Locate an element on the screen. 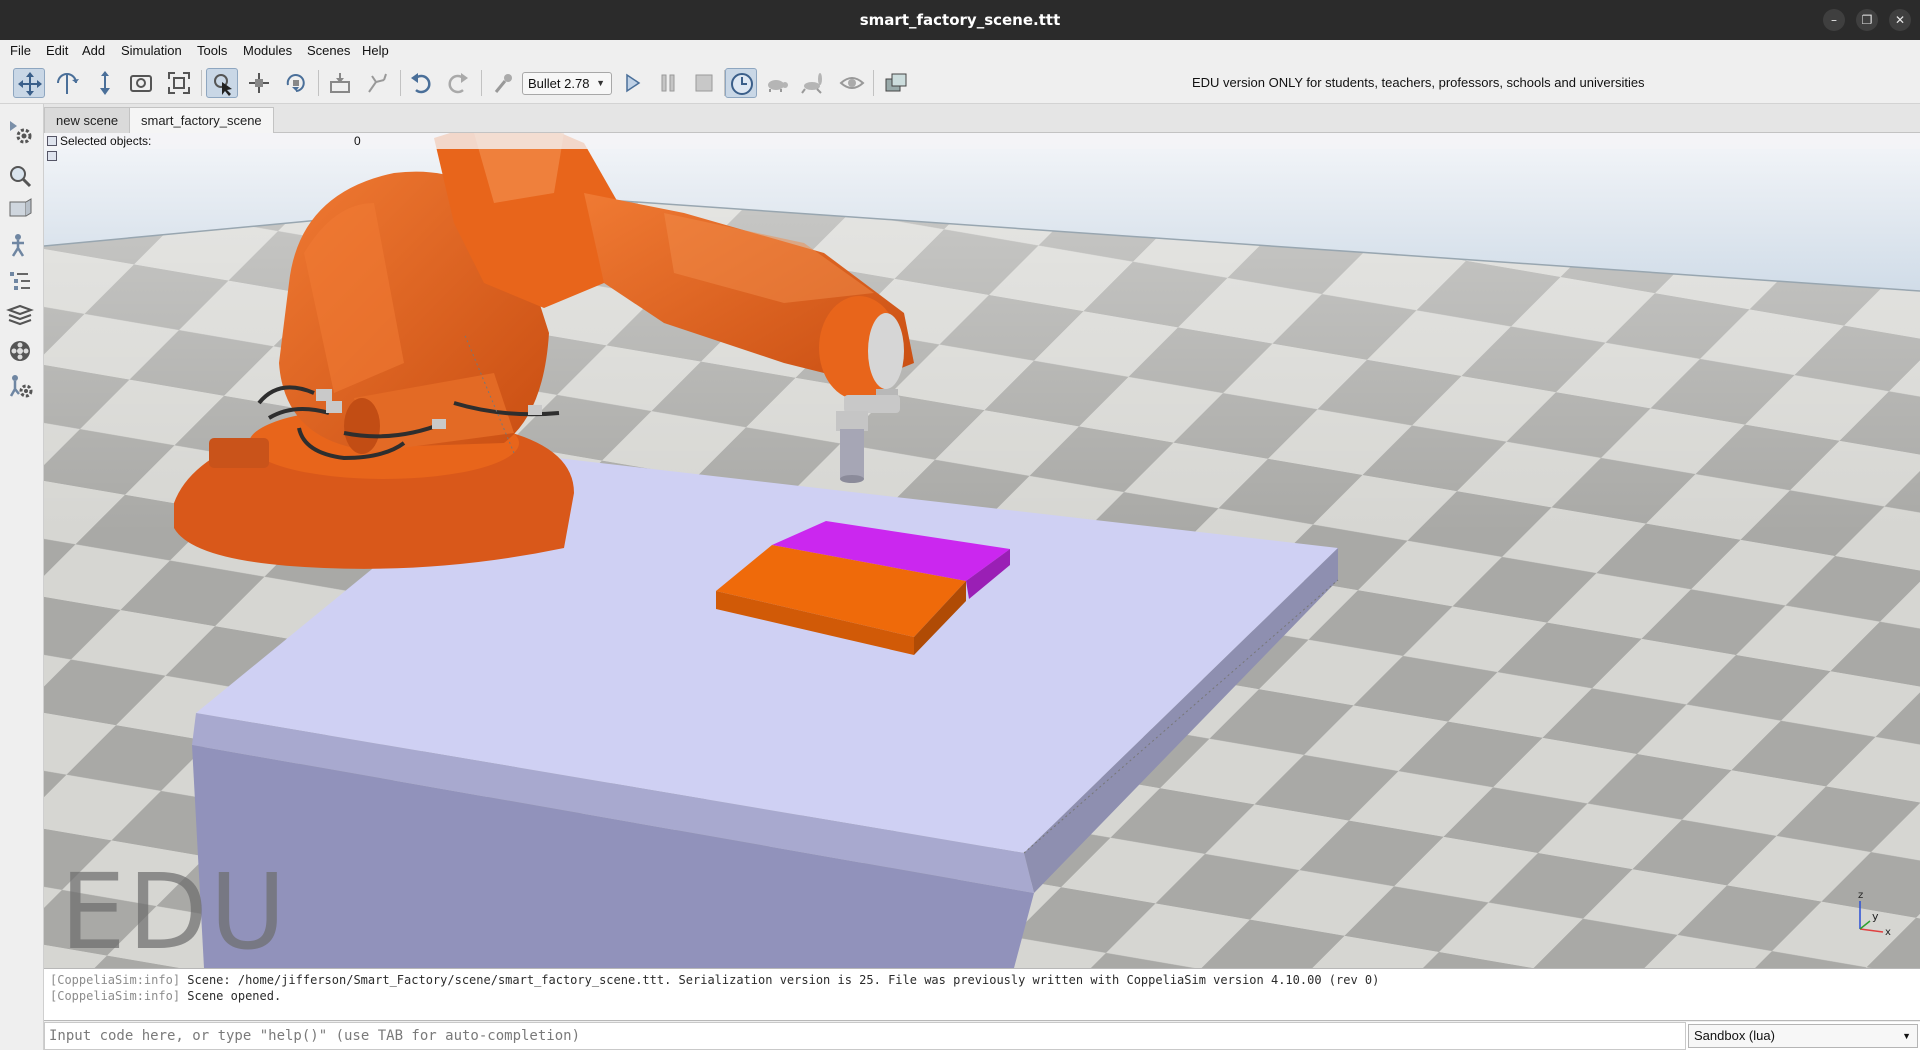 The image size is (1920, 1050). redo-icon is located at coordinates (458, 83).